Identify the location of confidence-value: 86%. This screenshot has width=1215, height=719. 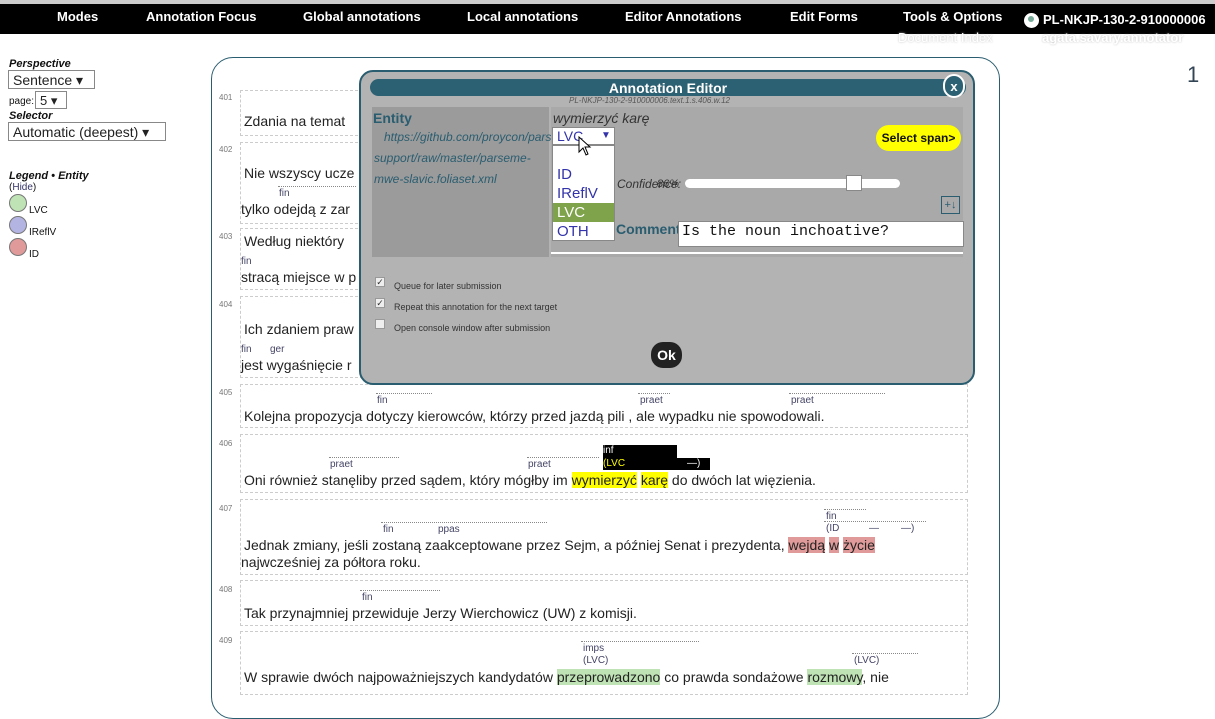
(668, 184).